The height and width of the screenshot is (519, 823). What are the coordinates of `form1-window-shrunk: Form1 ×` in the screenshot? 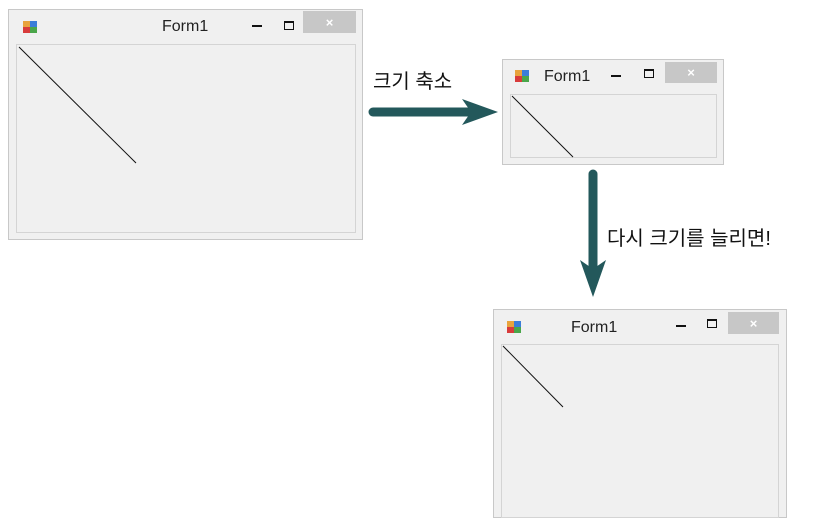 It's located at (613, 112).